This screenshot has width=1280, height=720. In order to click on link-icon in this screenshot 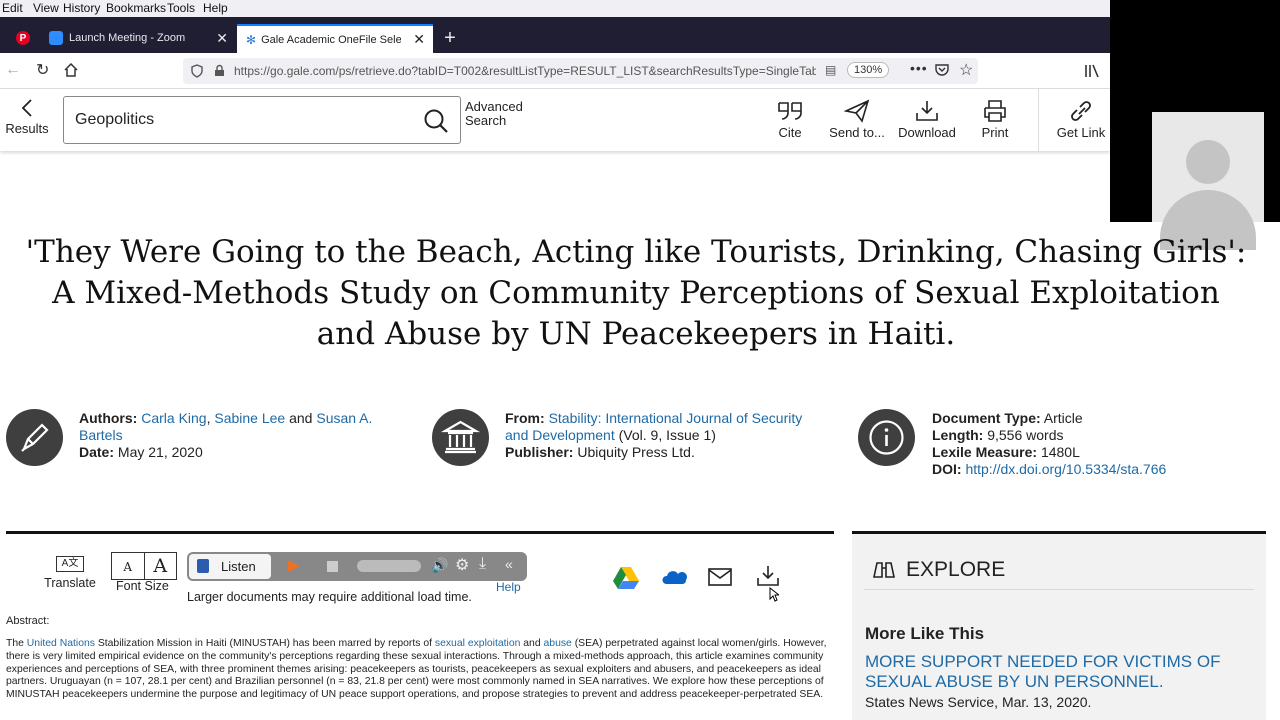, I will do `click(1081, 111)`.